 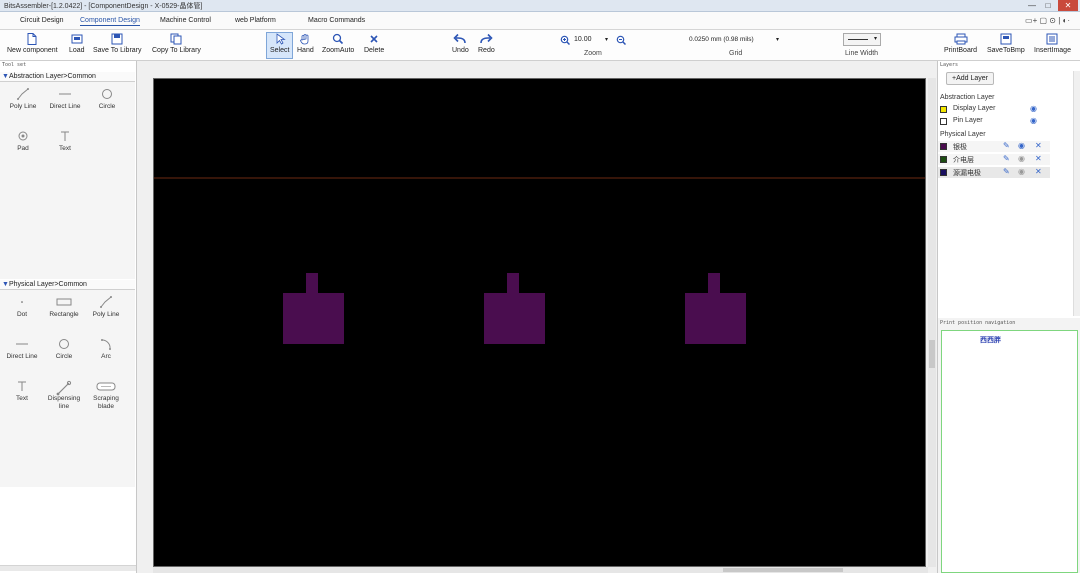 What do you see at coordinates (65, 99) in the screenshot?
I see `tool-direct-line: Direct Line` at bounding box center [65, 99].